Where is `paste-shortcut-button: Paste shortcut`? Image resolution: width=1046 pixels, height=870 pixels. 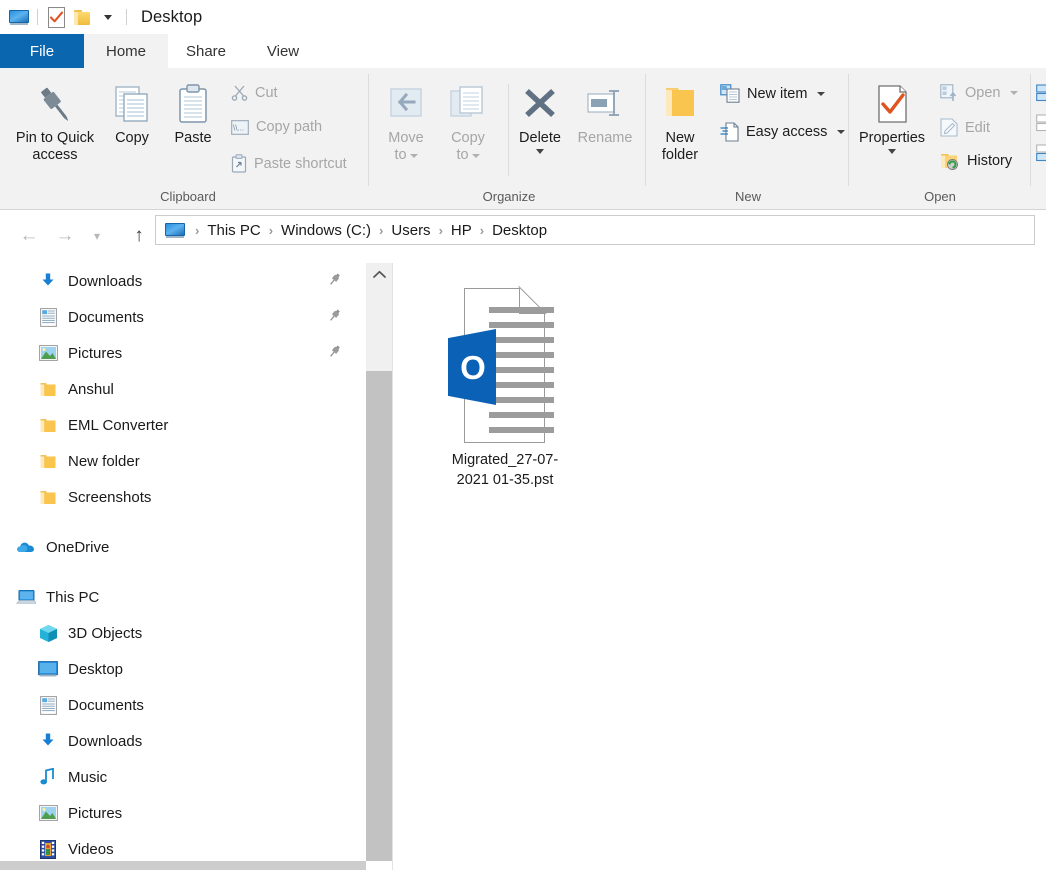
paste-shortcut-button: Paste shortcut is located at coordinates (289, 163).